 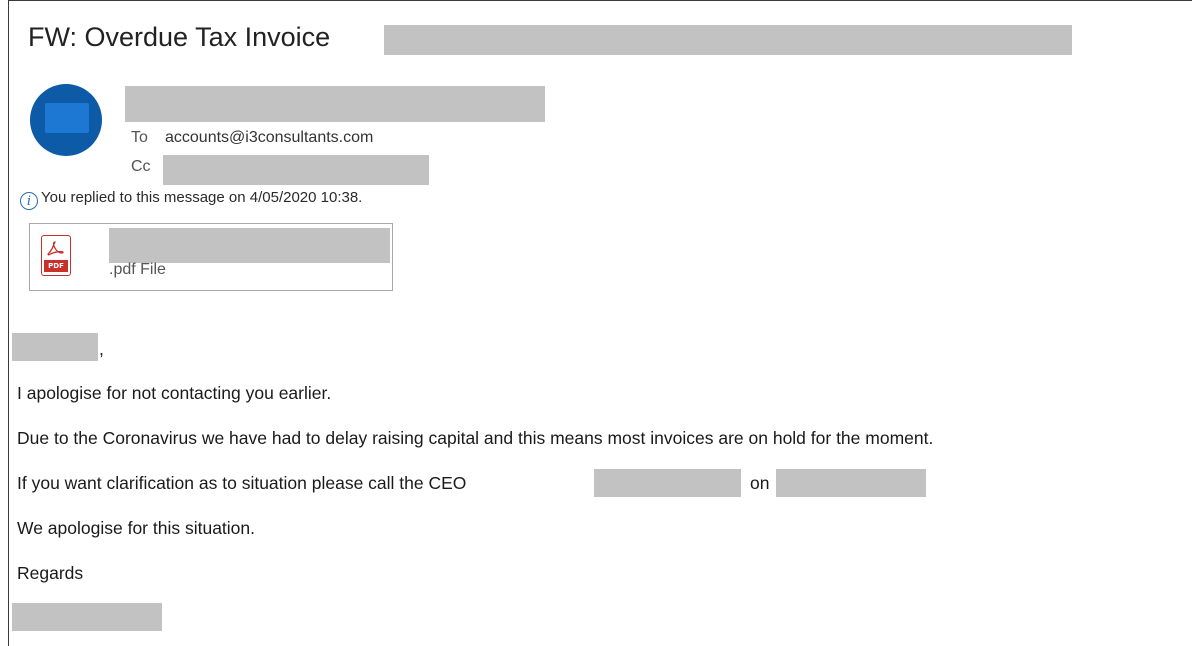 I want to click on attachment-type-label: .pdf File, so click(x=137, y=269).